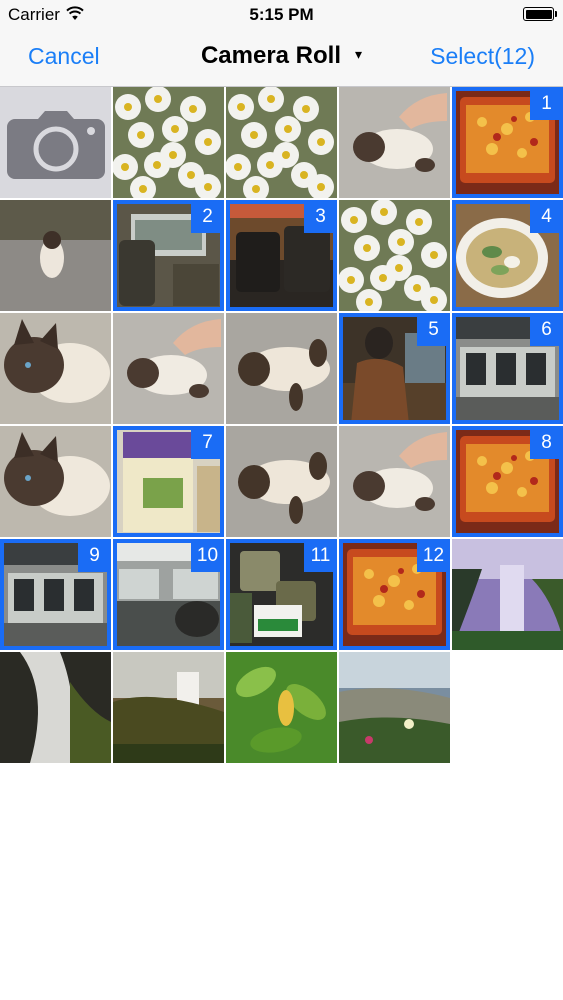 The width and height of the screenshot is (563, 1000). I want to click on photo-thumbnail: 8, so click(507, 481).